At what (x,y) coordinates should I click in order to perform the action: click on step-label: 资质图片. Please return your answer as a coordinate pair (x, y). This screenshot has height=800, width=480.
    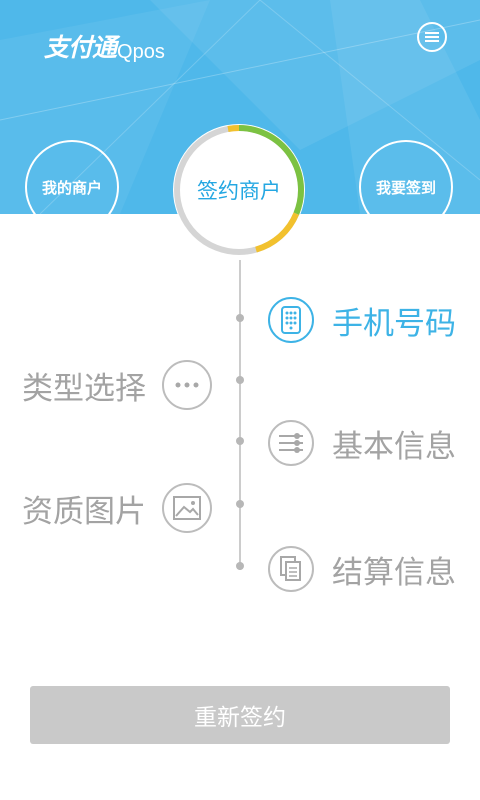
    Looking at the image, I should click on (84, 511).